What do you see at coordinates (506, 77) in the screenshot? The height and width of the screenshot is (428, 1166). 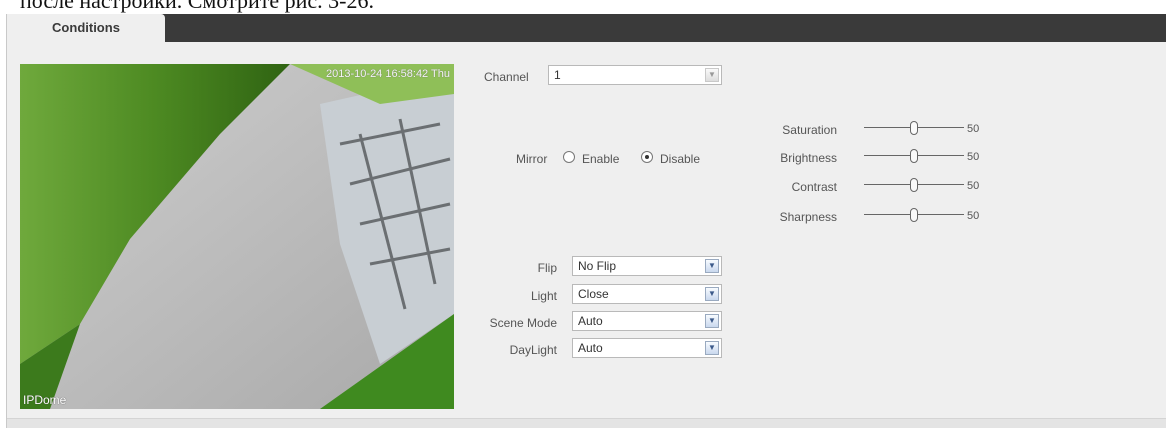 I see `channel-label: Channel` at bounding box center [506, 77].